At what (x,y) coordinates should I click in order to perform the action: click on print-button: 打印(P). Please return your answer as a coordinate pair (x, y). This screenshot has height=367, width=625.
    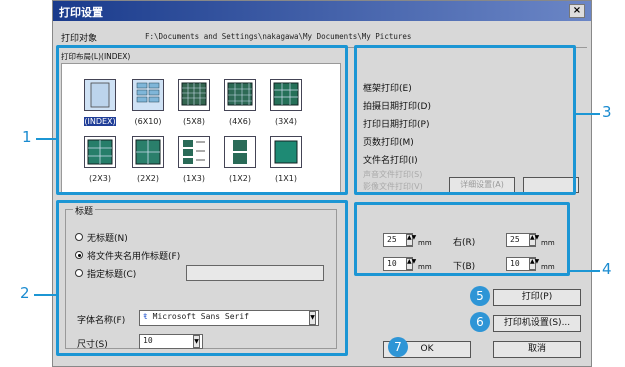
    Looking at the image, I should click on (537, 297).